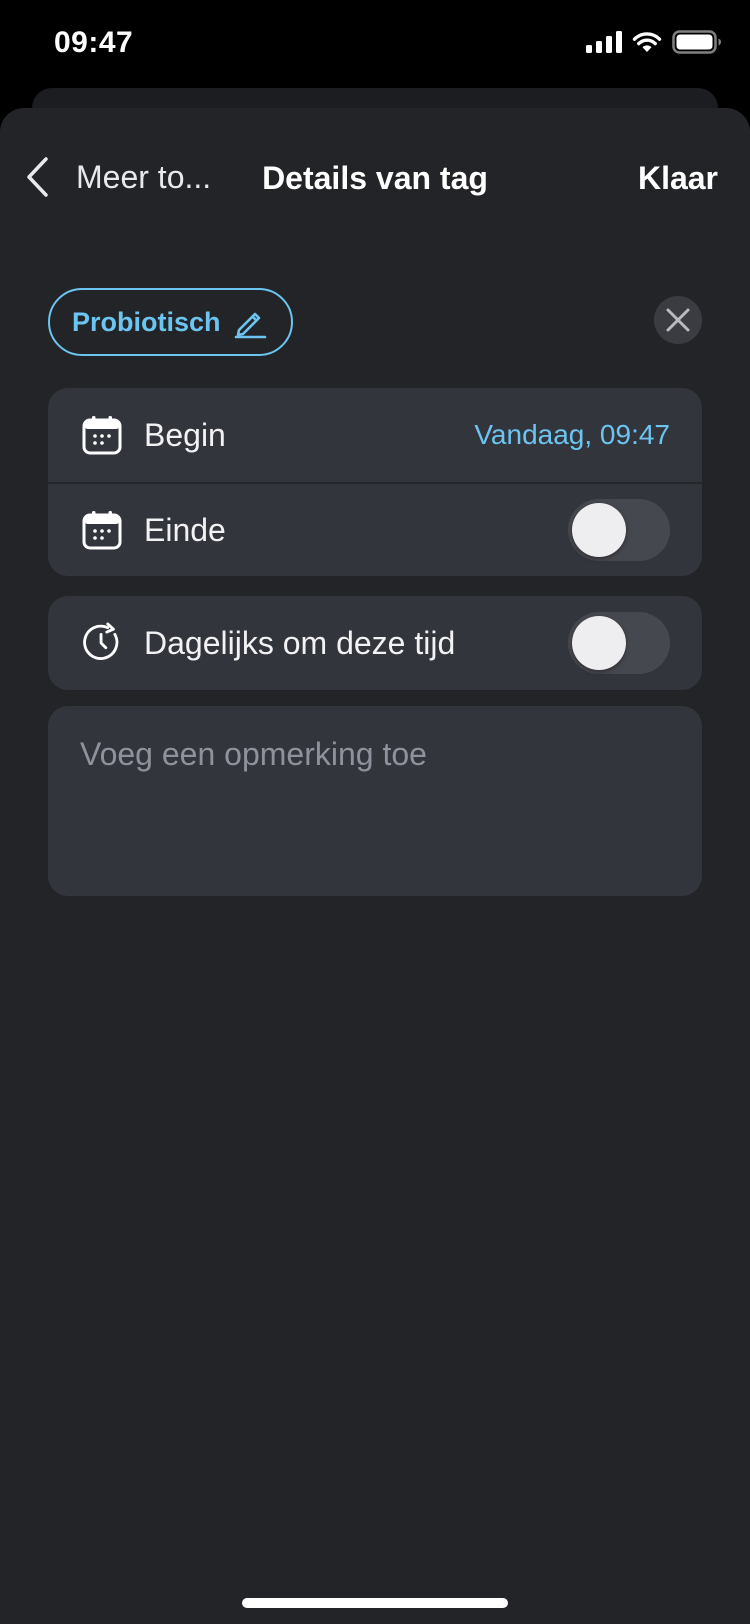  Describe the element at coordinates (146, 321) in the screenshot. I see `tag-label: Probiotisch` at that location.